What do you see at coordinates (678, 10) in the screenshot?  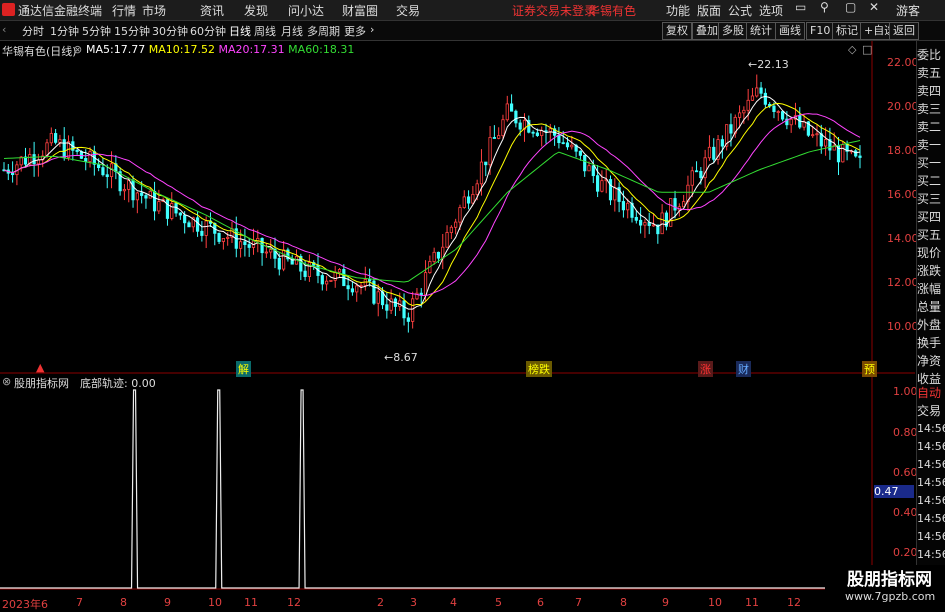 I see `menu-gongneng: 功能` at bounding box center [678, 10].